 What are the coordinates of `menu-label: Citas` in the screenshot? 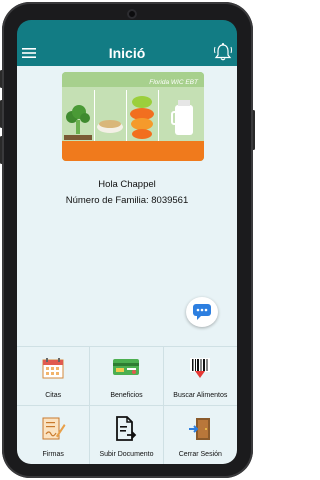 It's located at (53, 395).